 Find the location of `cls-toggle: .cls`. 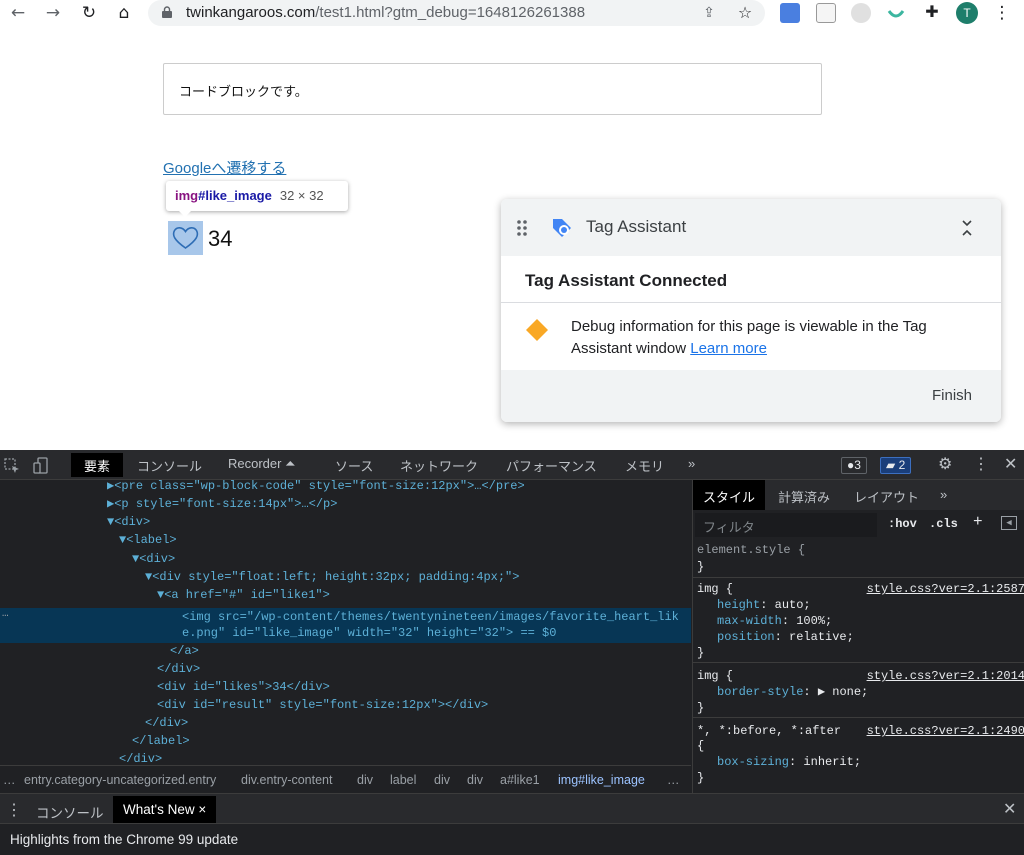

cls-toggle: .cls is located at coordinates (943, 524).